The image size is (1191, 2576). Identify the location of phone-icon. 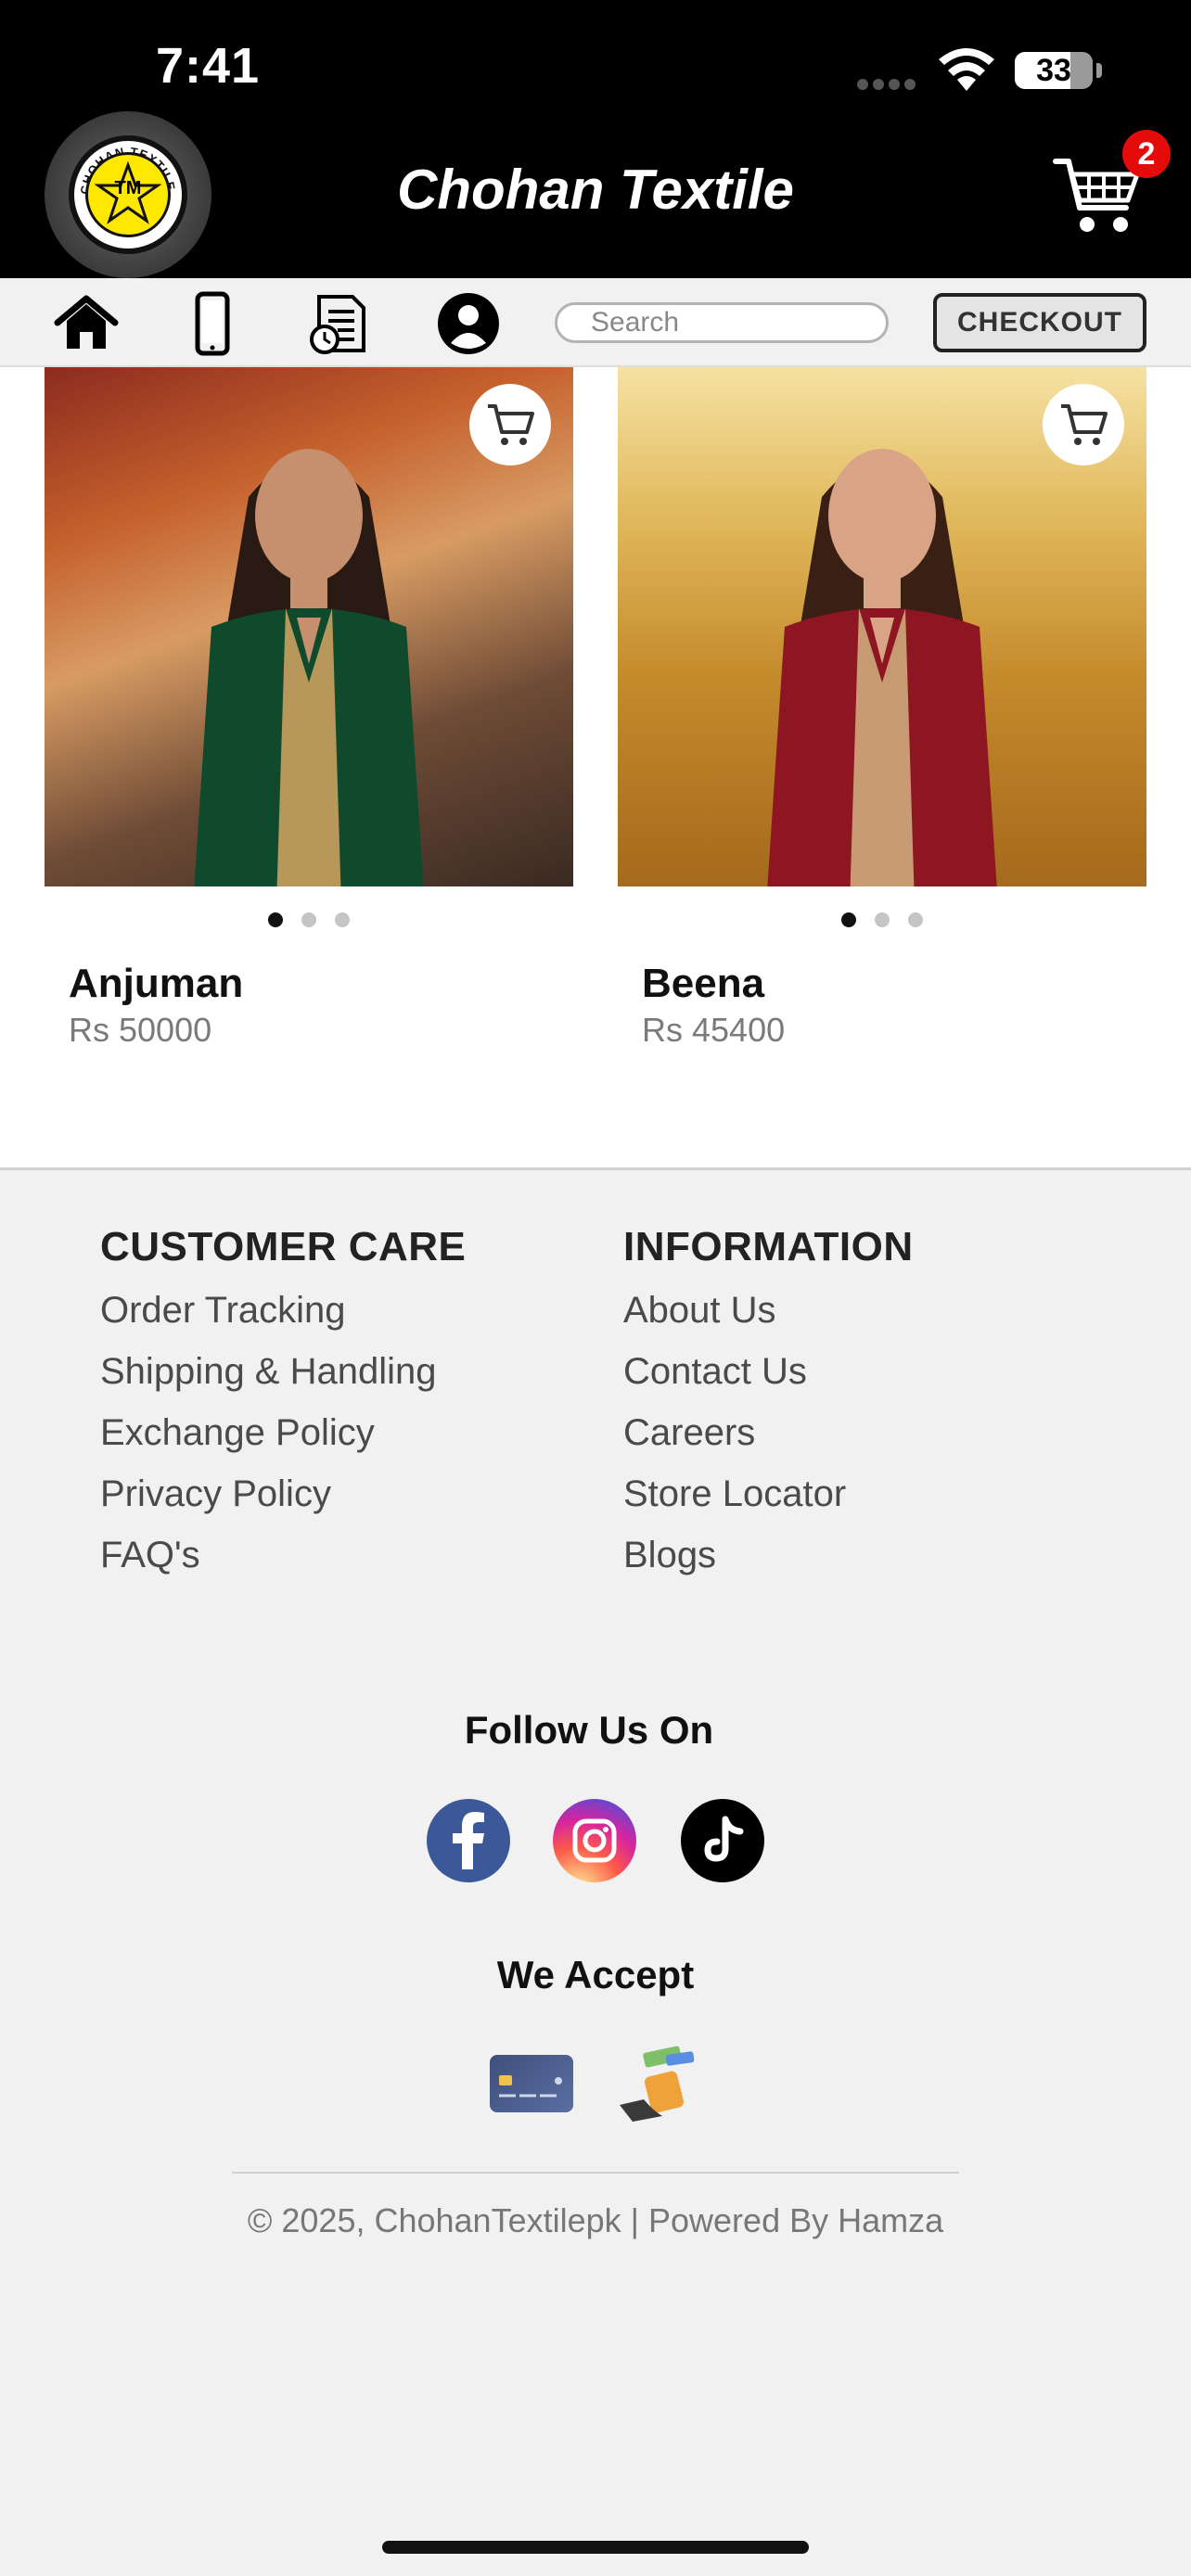
(212, 323).